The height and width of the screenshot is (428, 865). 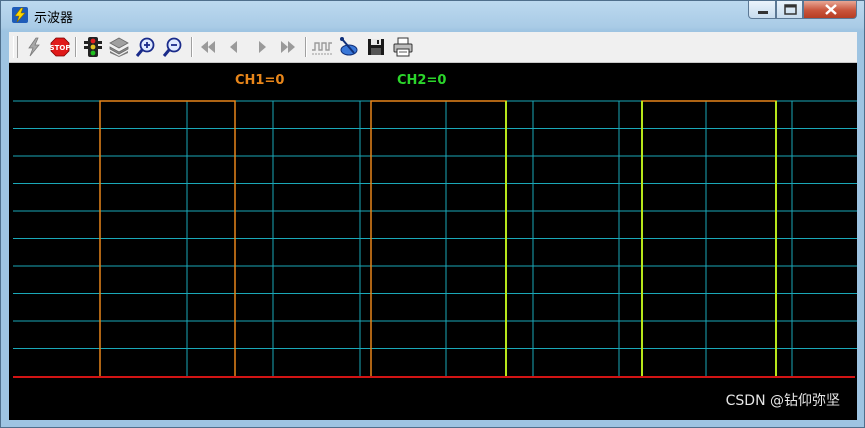 I want to click on step-forward-button, so click(x=262, y=47).